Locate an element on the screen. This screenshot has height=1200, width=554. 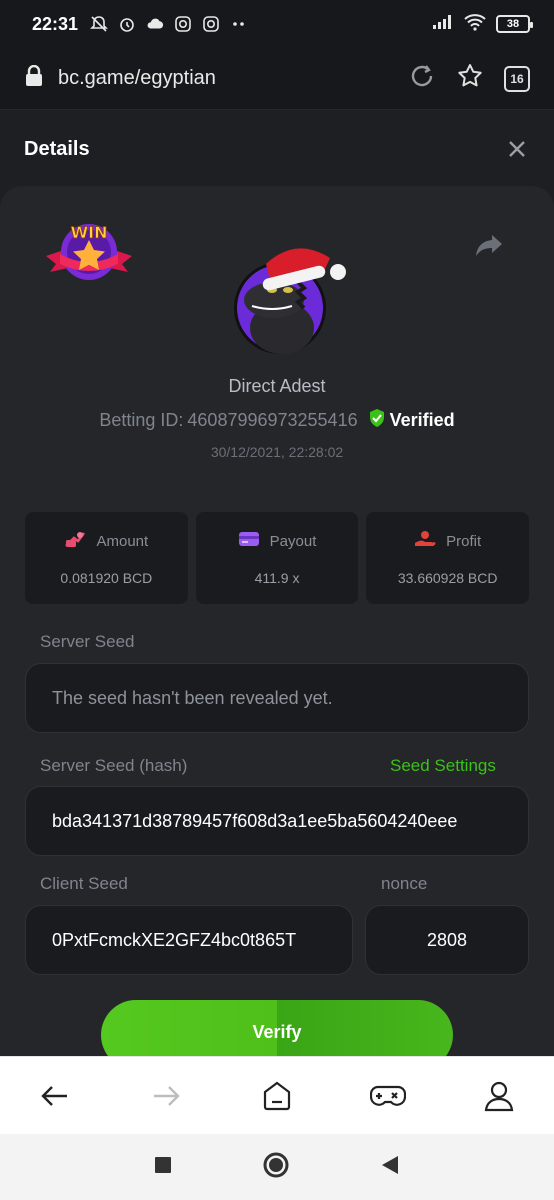
amount-icon is located at coordinates (75, 541).